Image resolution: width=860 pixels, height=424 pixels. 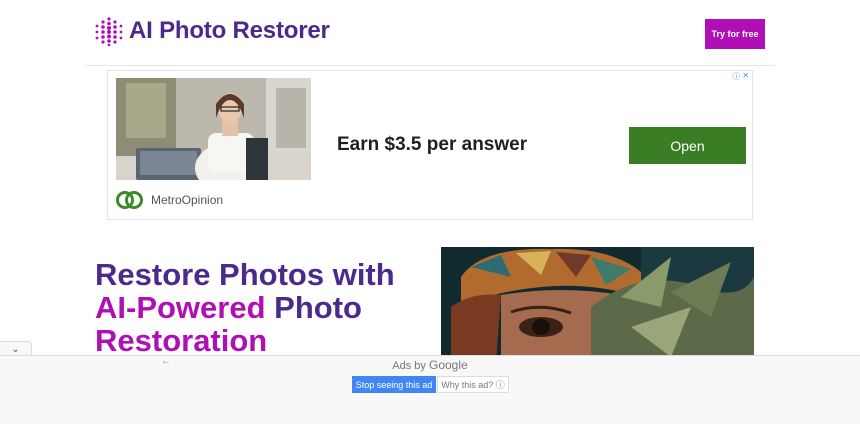 I want to click on restored-portrait-photo, so click(x=597, y=304).